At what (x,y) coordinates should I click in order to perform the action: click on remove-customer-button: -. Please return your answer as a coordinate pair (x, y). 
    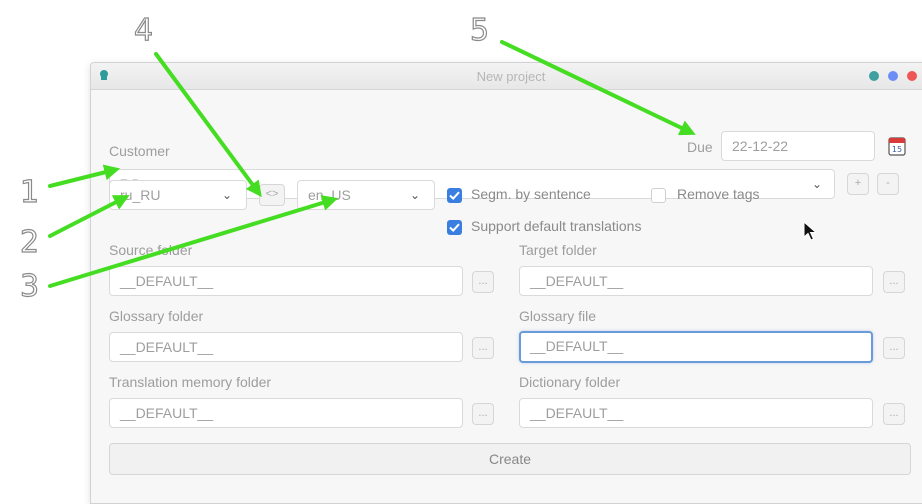
    Looking at the image, I should click on (888, 184).